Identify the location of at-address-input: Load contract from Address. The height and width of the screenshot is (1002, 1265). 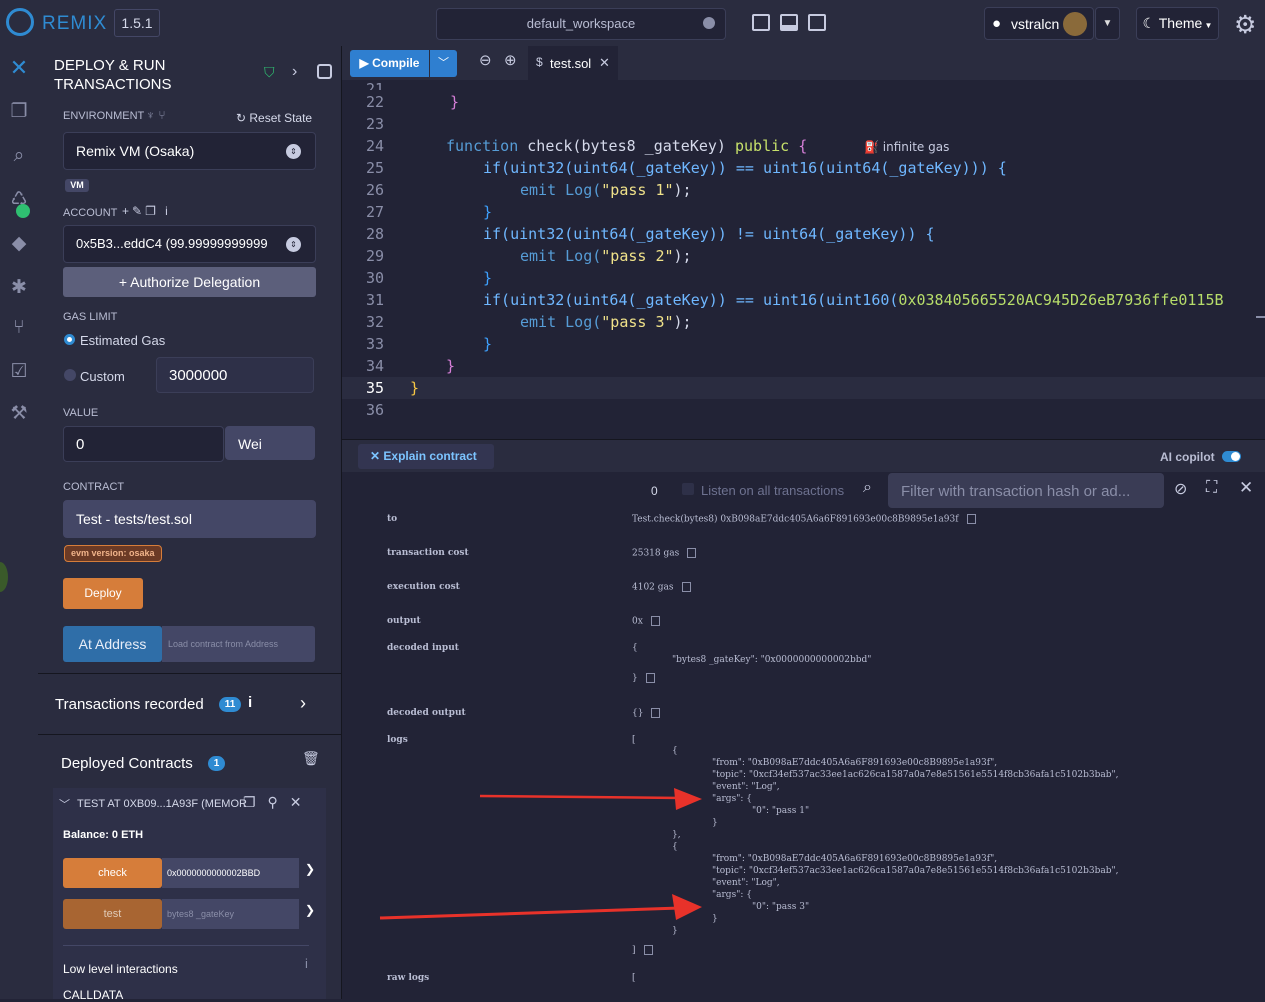
(238, 644).